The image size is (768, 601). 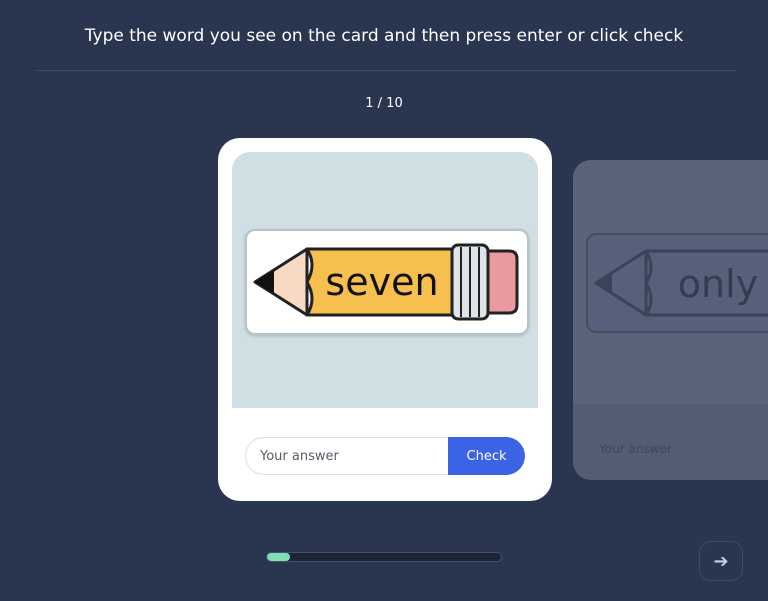 I want to click on next-pencil-word-frame: only, so click(x=677, y=283).